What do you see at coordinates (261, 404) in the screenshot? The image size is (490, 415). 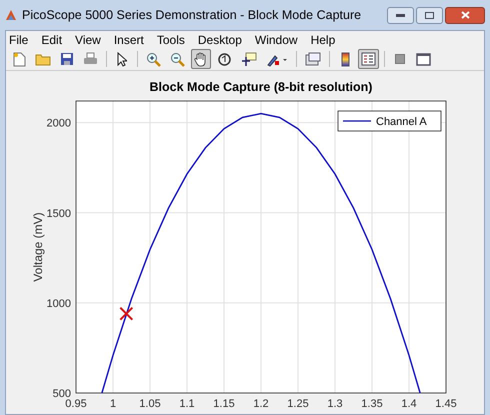 I see `x-tick-label: 1.2` at bounding box center [261, 404].